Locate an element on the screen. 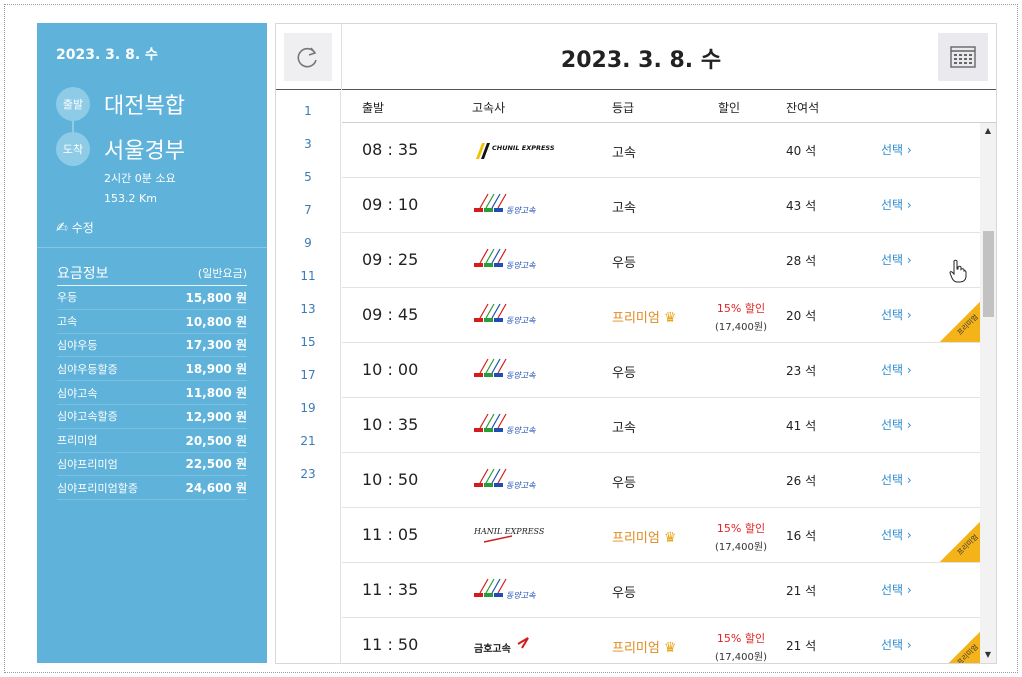 This screenshot has width=1022, height=677. departure-time: 09 : 25 is located at coordinates (390, 259).